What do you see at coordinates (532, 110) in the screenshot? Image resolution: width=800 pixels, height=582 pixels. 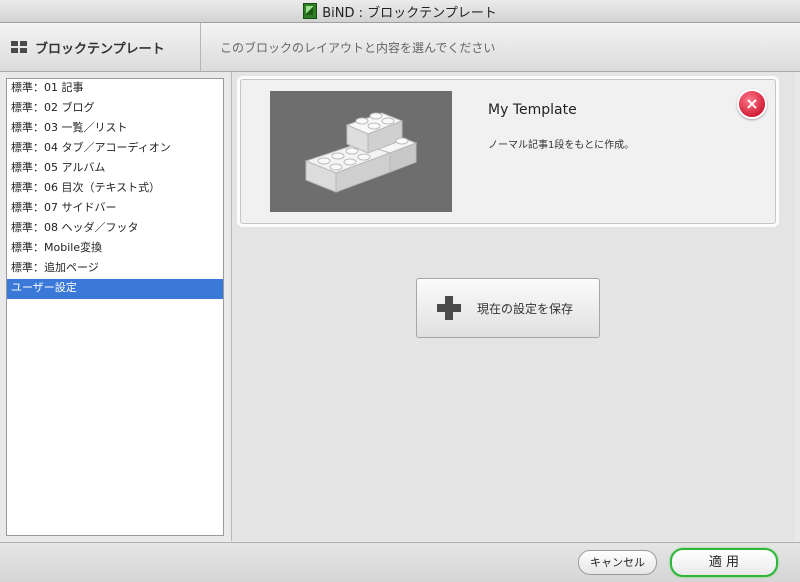 I see `template-name: My Template` at bounding box center [532, 110].